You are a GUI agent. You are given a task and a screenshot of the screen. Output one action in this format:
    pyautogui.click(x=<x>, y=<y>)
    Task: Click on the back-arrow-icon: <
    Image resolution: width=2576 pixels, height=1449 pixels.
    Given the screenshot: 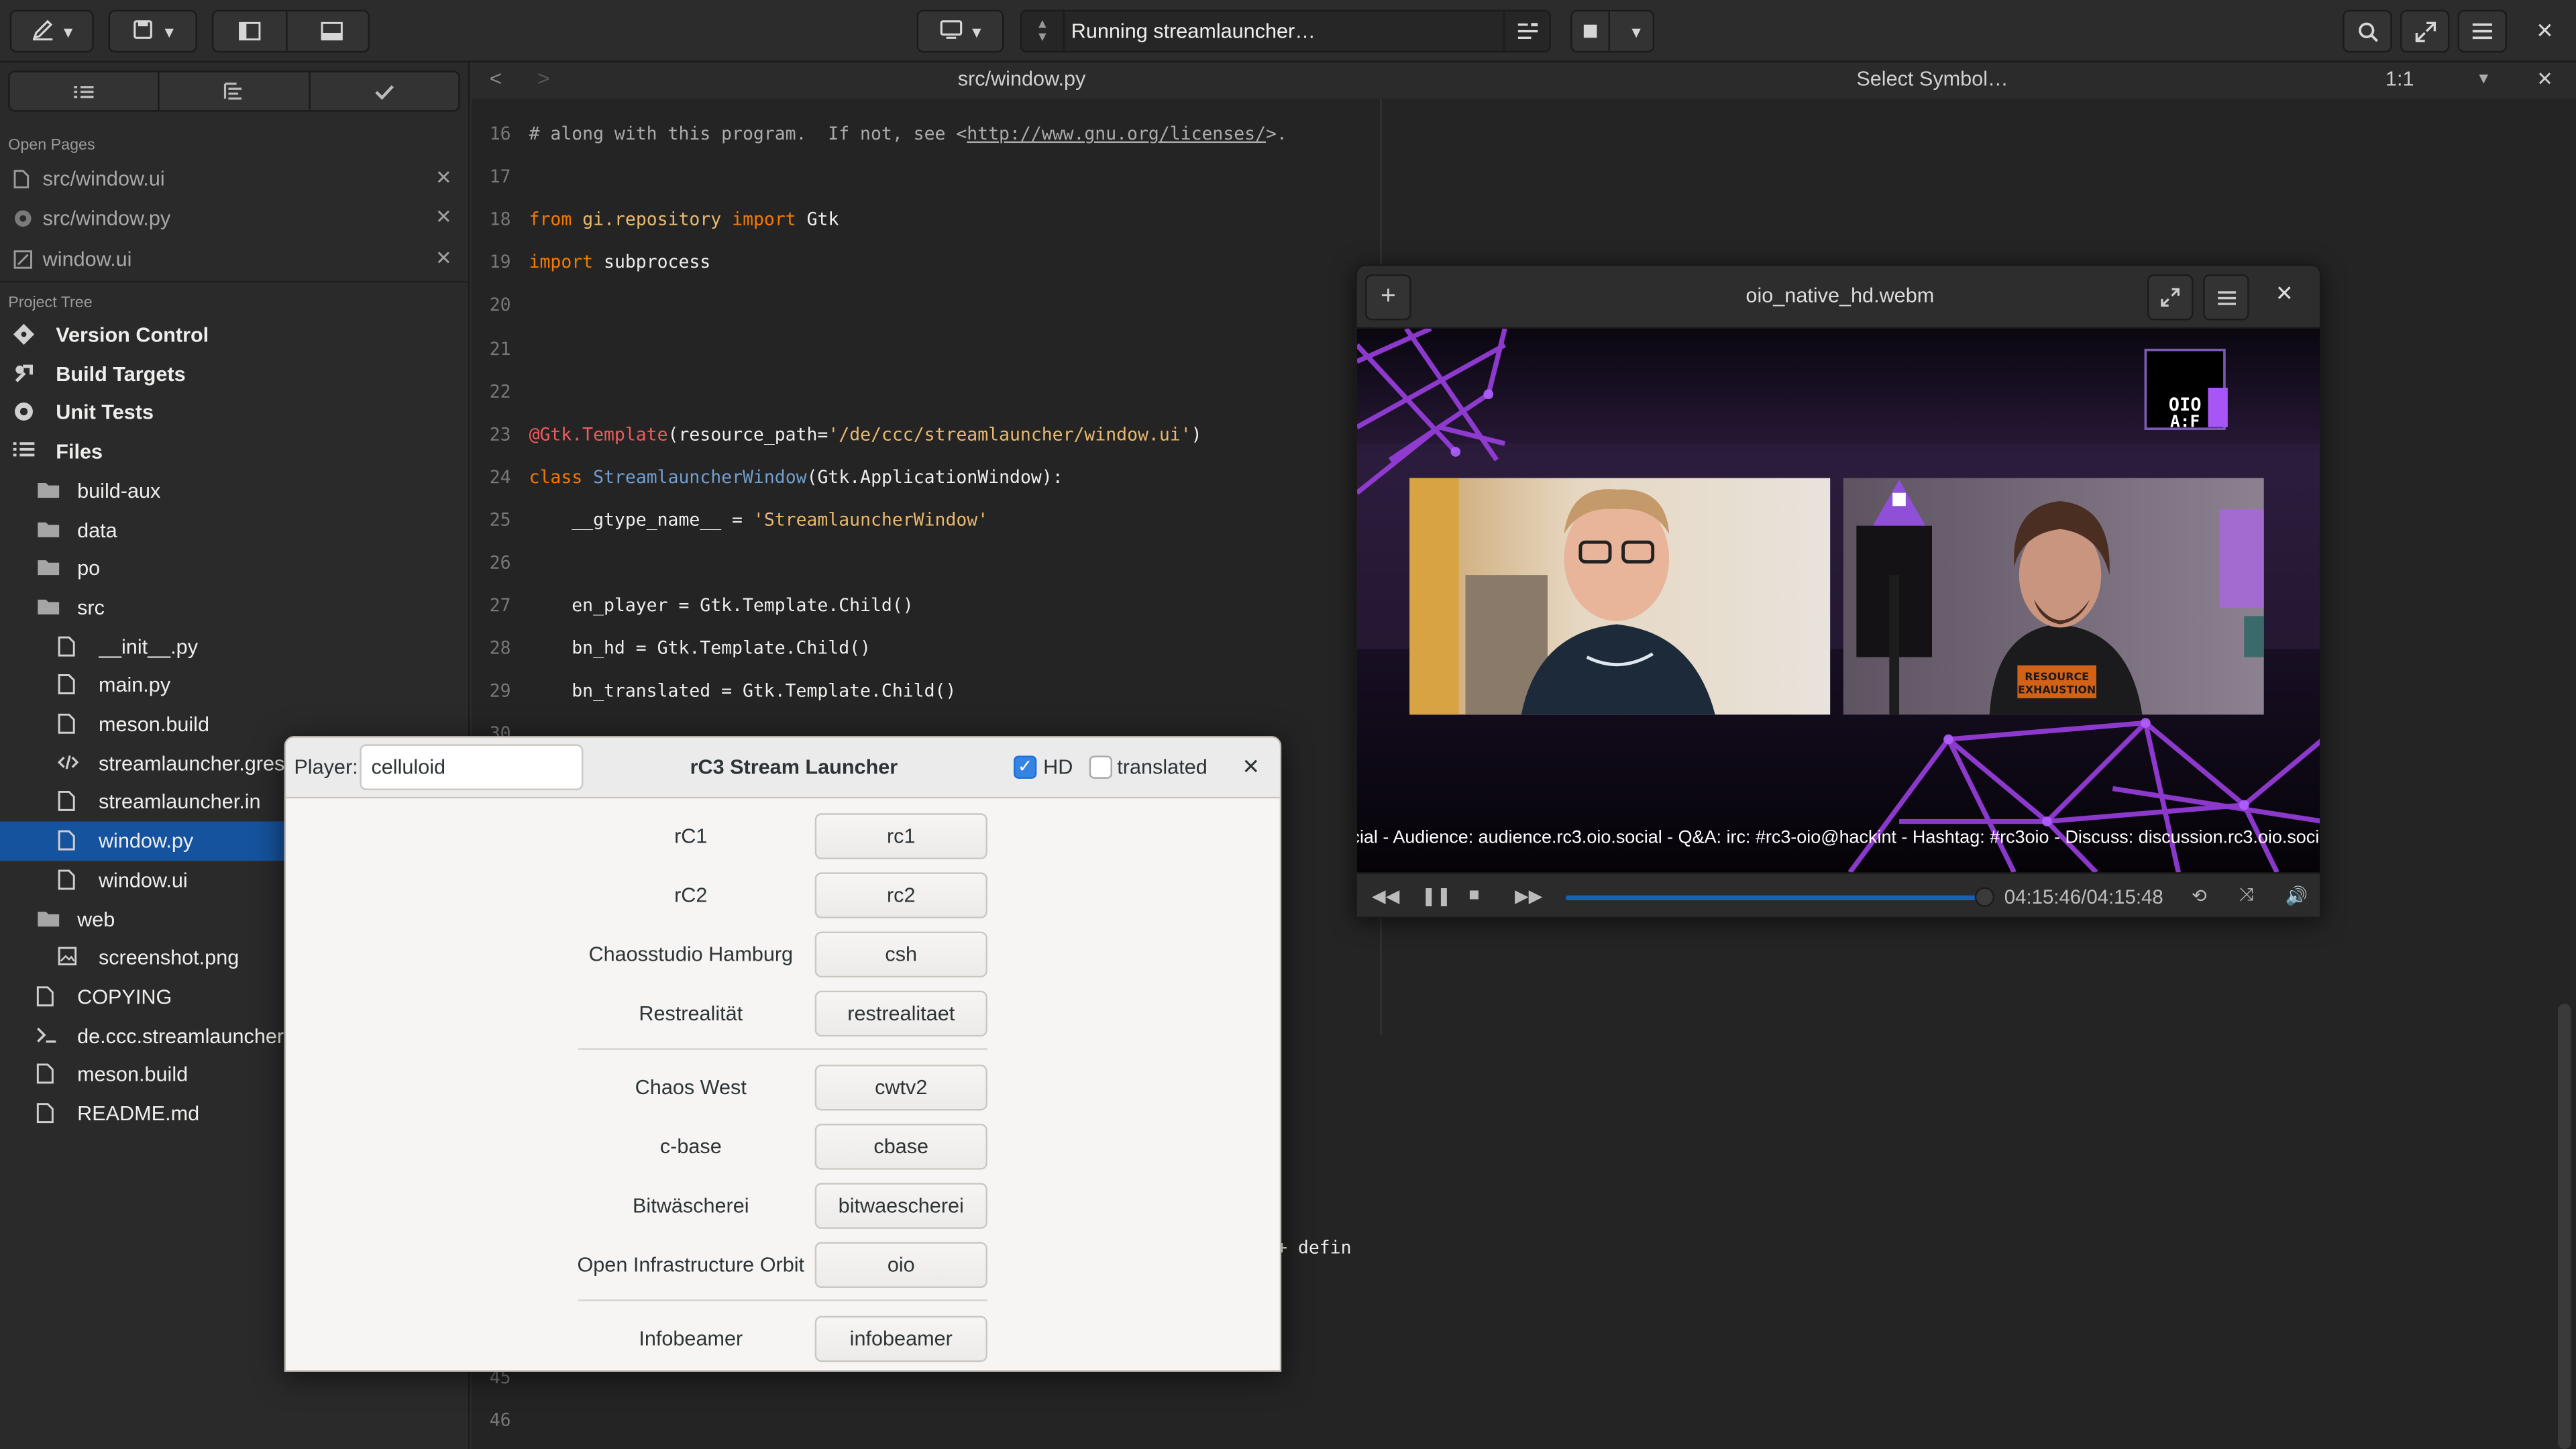 What is the action you would take?
    pyautogui.click(x=496, y=78)
    